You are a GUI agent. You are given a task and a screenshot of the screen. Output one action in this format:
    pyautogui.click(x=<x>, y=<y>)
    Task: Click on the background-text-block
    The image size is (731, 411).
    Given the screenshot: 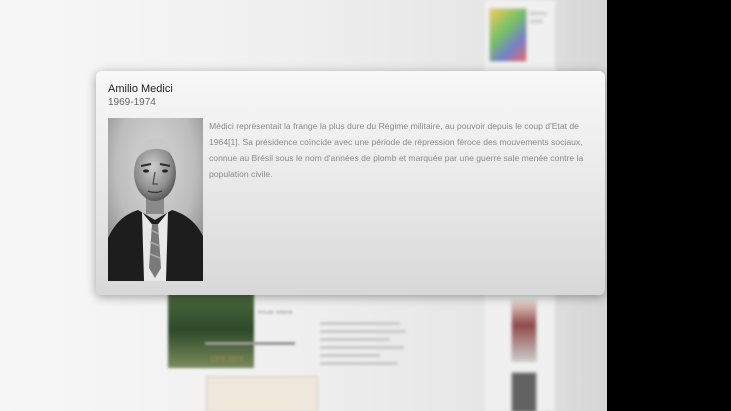 What is the action you would take?
    pyautogui.click(x=365, y=343)
    